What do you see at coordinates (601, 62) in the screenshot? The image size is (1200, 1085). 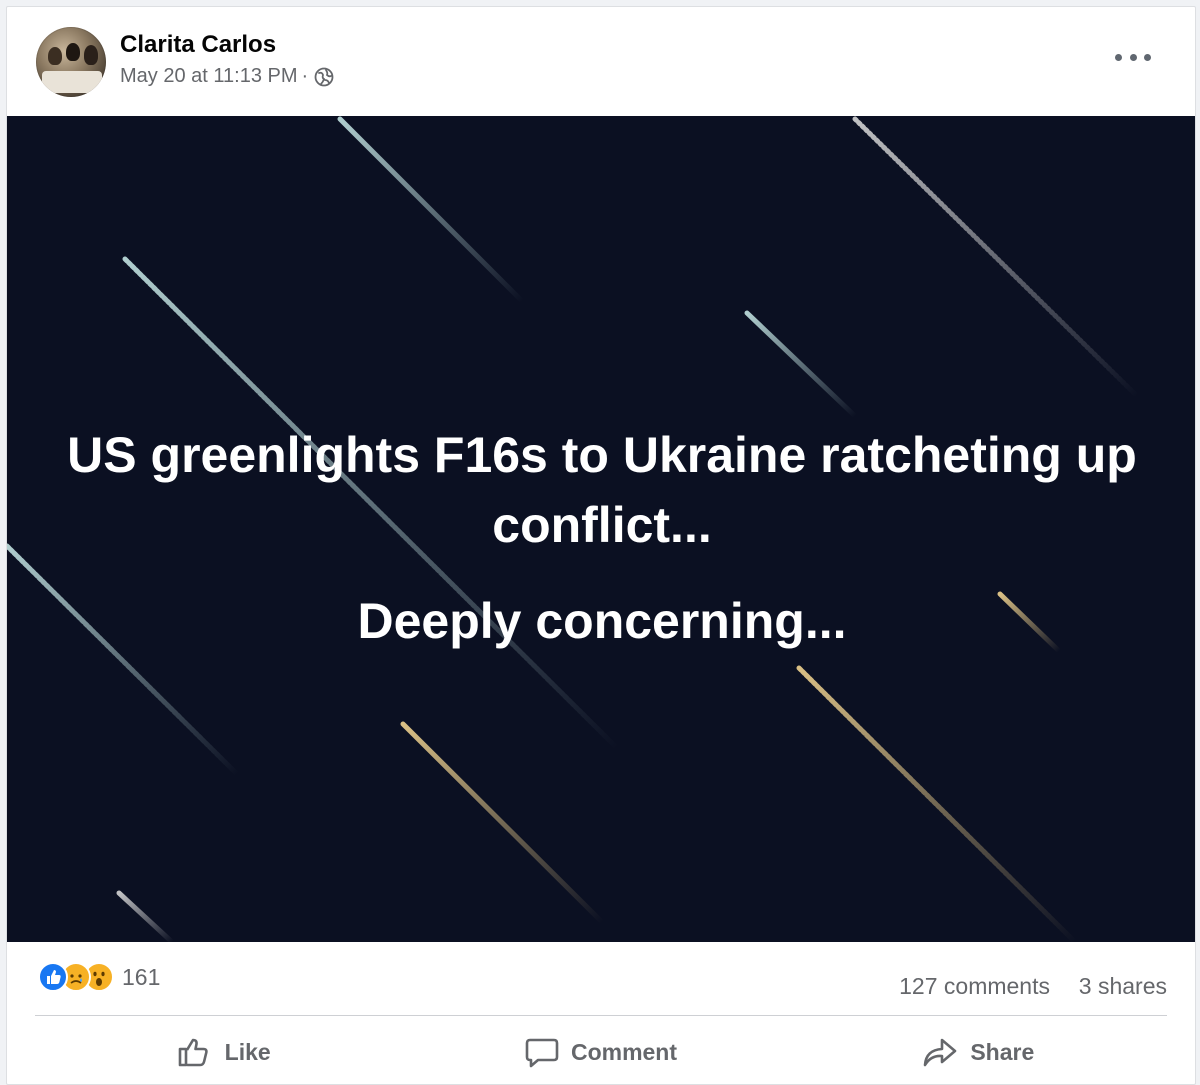 I see `post-header: Clarita Carlos May 20 at 11:13 PM ·` at bounding box center [601, 62].